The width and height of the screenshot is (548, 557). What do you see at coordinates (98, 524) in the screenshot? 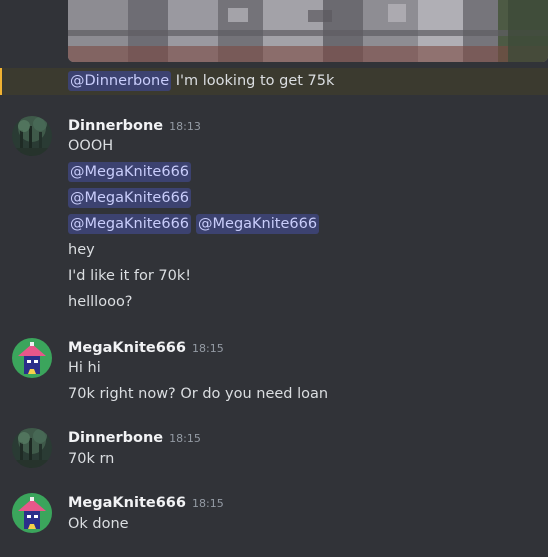
I see `message-text: Ok done` at bounding box center [98, 524].